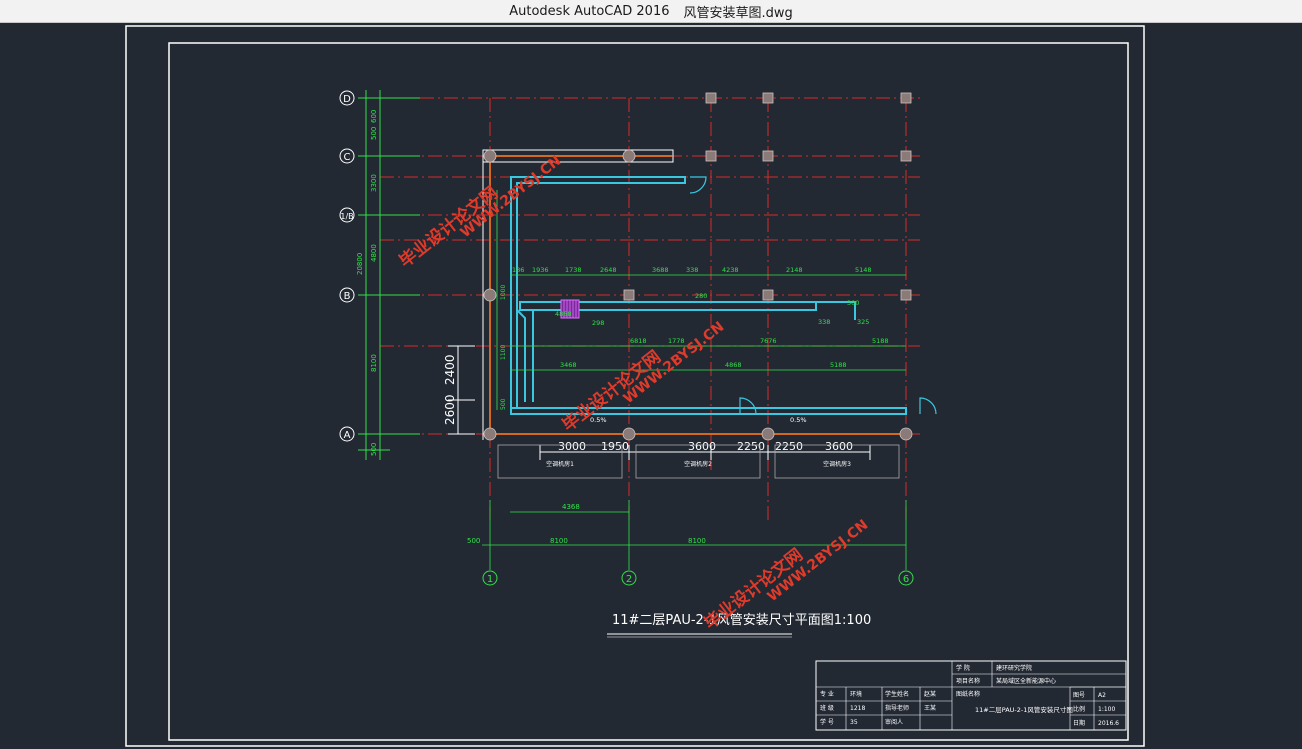  I want to click on row-bubble-c: C, so click(347, 156).